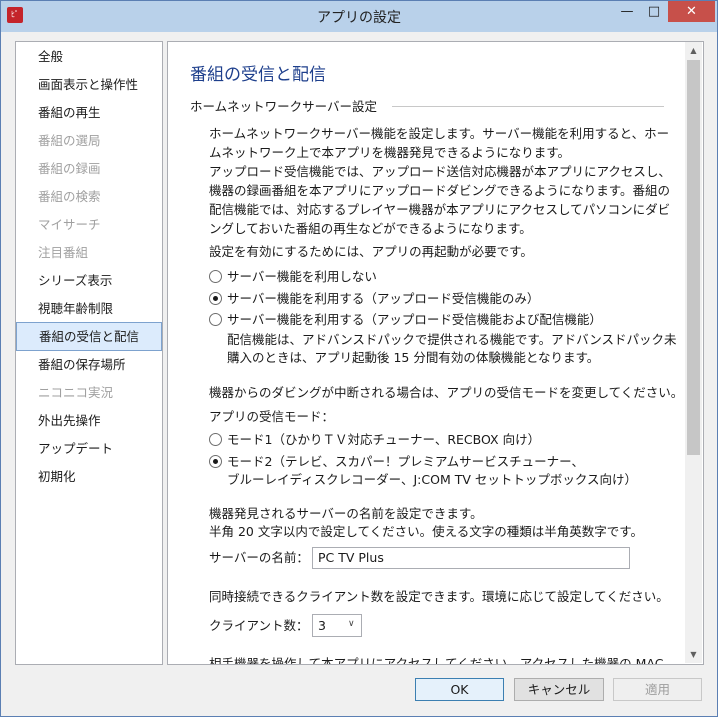 This screenshot has width=718, height=717. I want to click on close-icon: ✕, so click(691, 11).